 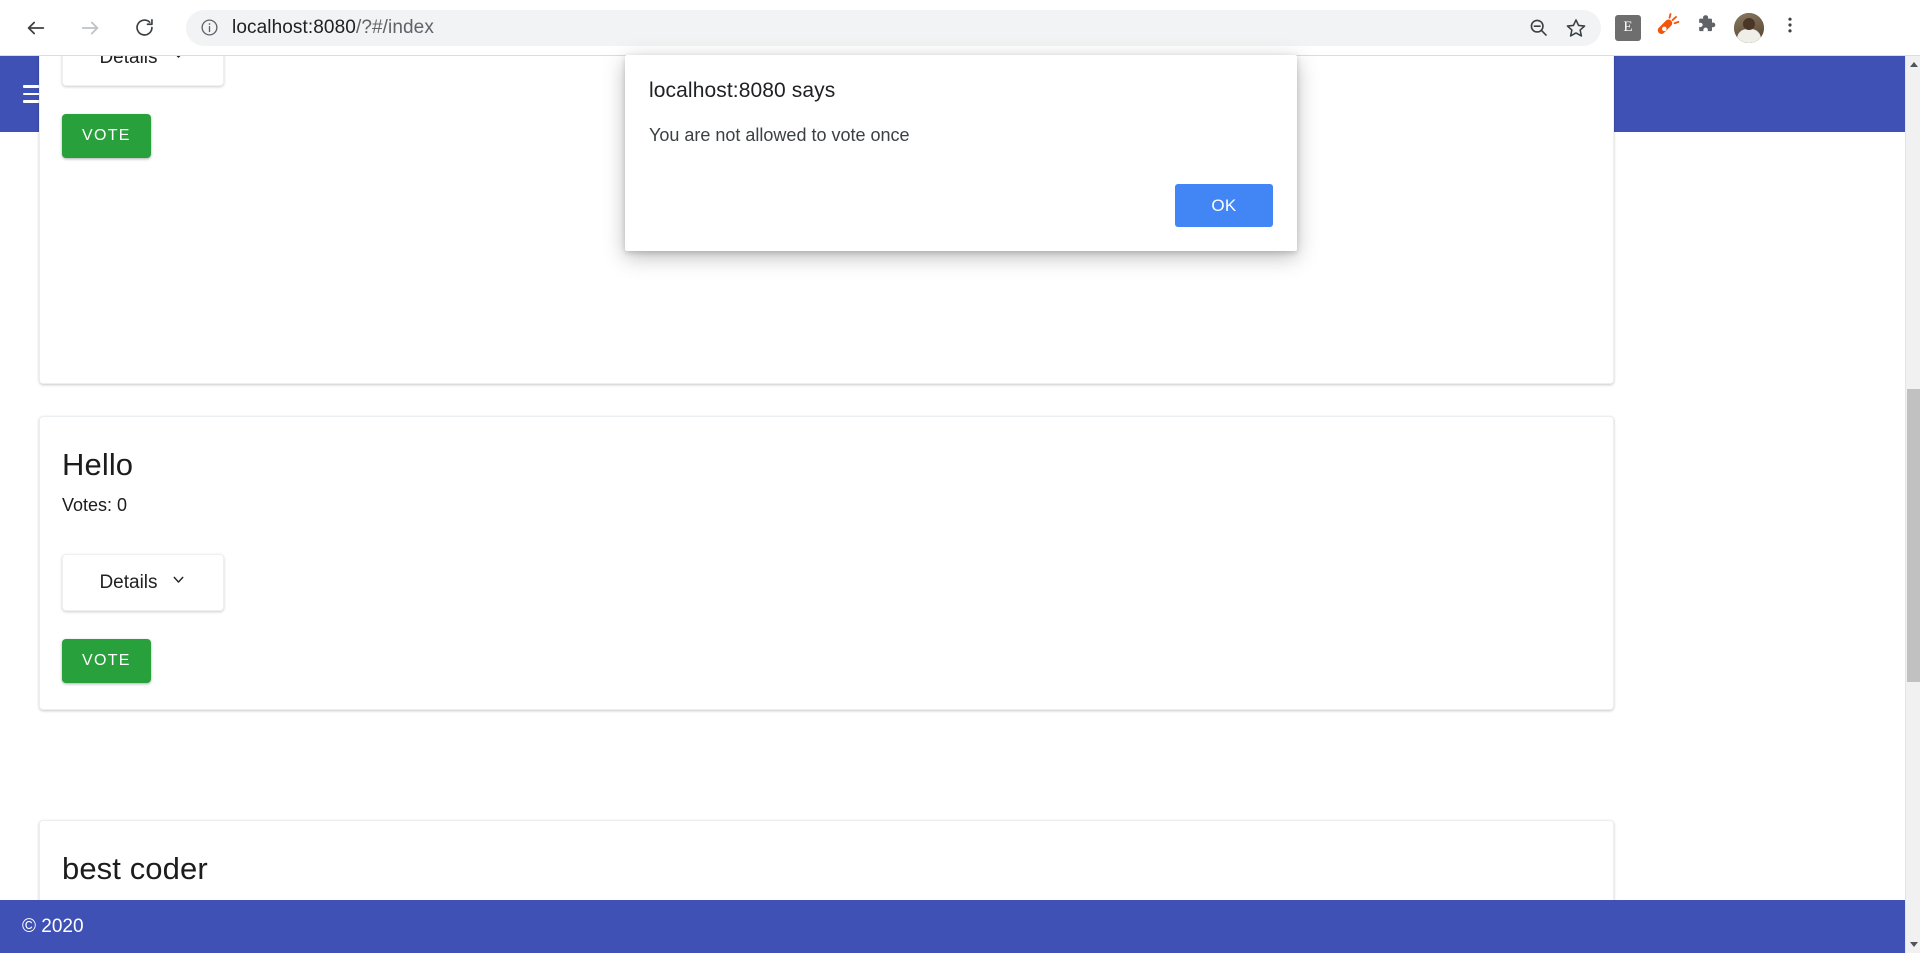 What do you see at coordinates (95, 505) in the screenshot?
I see `poll-card-votes: Votes: 0` at bounding box center [95, 505].